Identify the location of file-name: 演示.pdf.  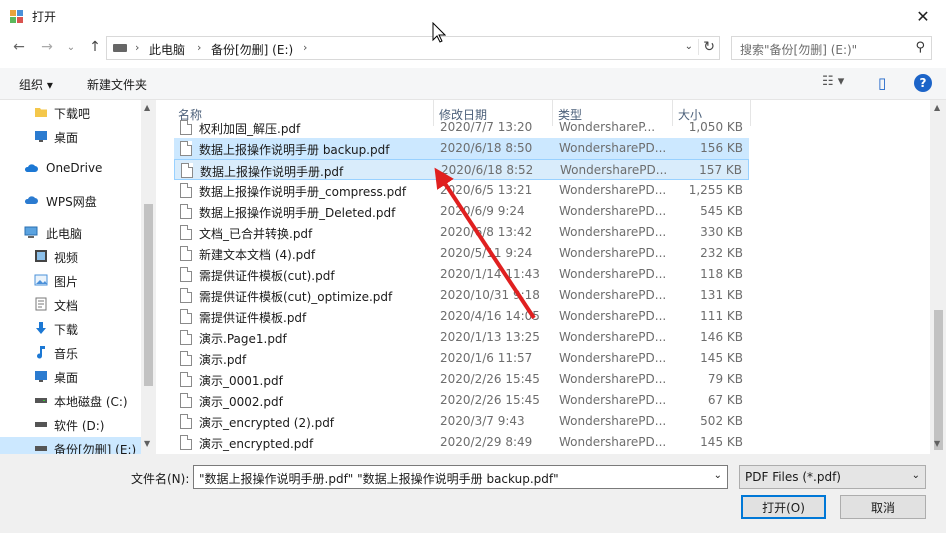
(223, 360).